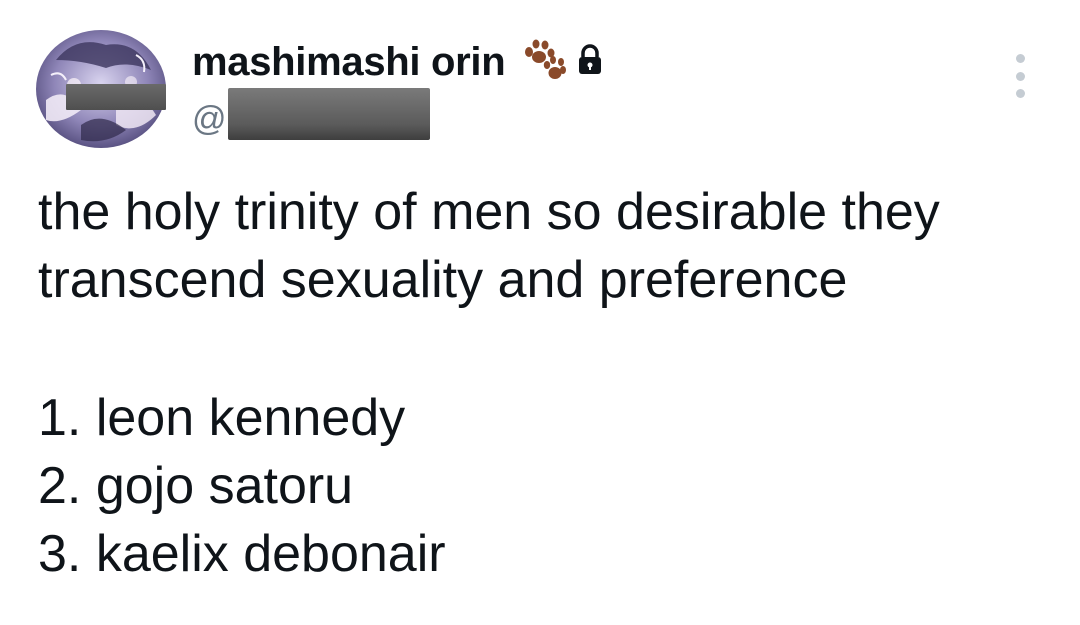  What do you see at coordinates (242, 554) in the screenshot?
I see `list-item: 3. kaelix debonair` at bounding box center [242, 554].